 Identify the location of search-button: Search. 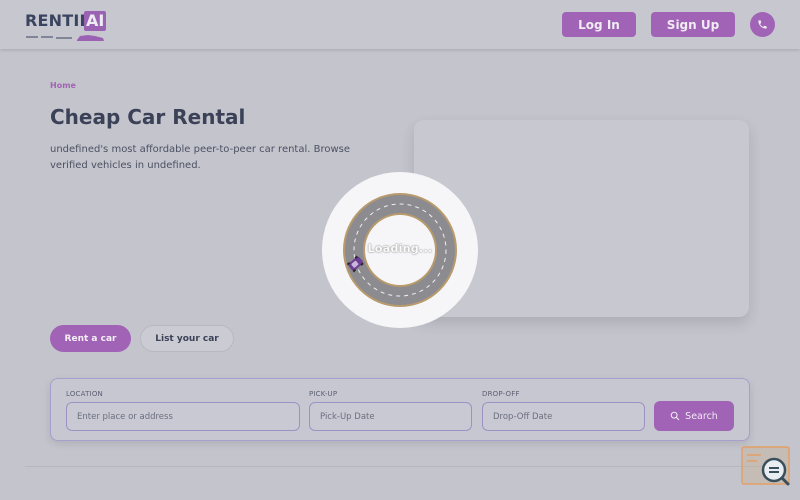
(694, 416).